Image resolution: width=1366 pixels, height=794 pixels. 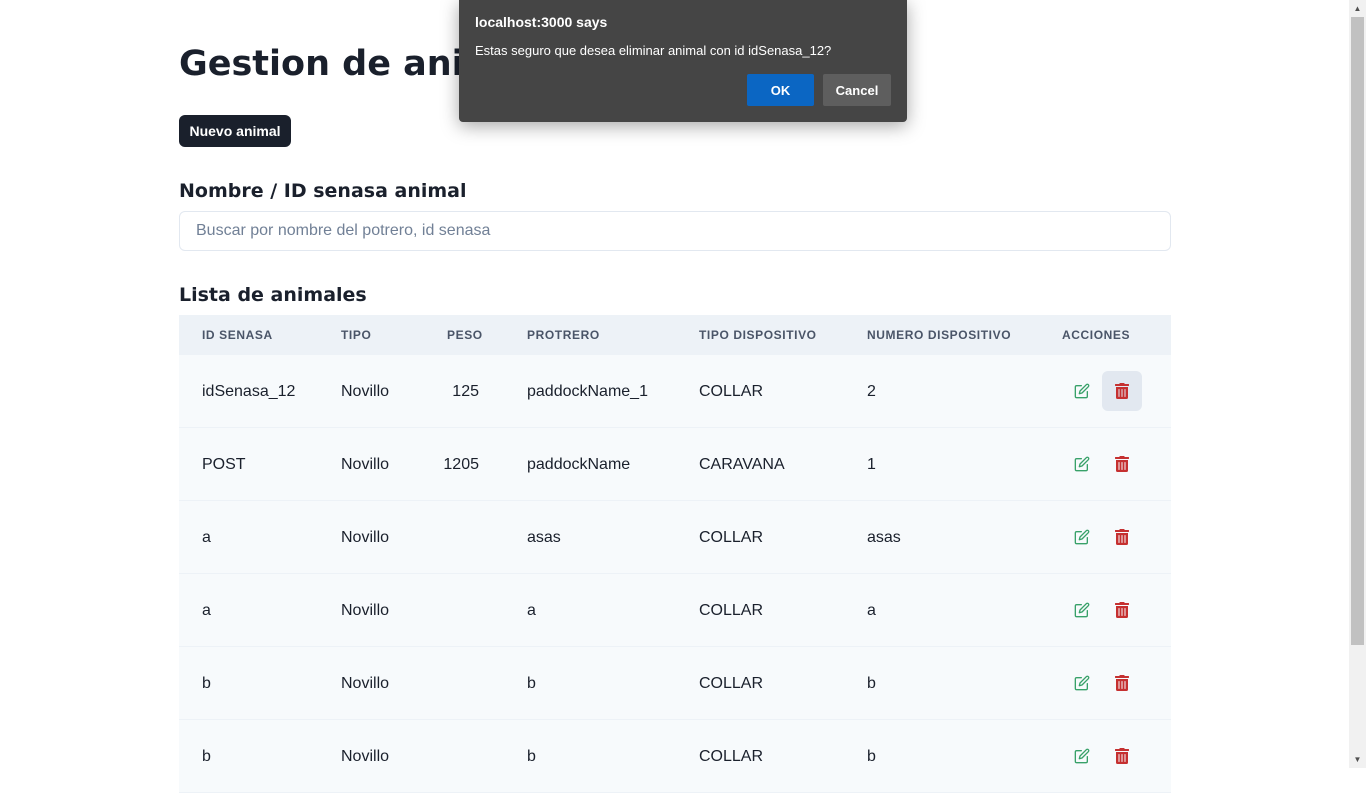 I want to click on scroll-thumb, so click(x=1357, y=331).